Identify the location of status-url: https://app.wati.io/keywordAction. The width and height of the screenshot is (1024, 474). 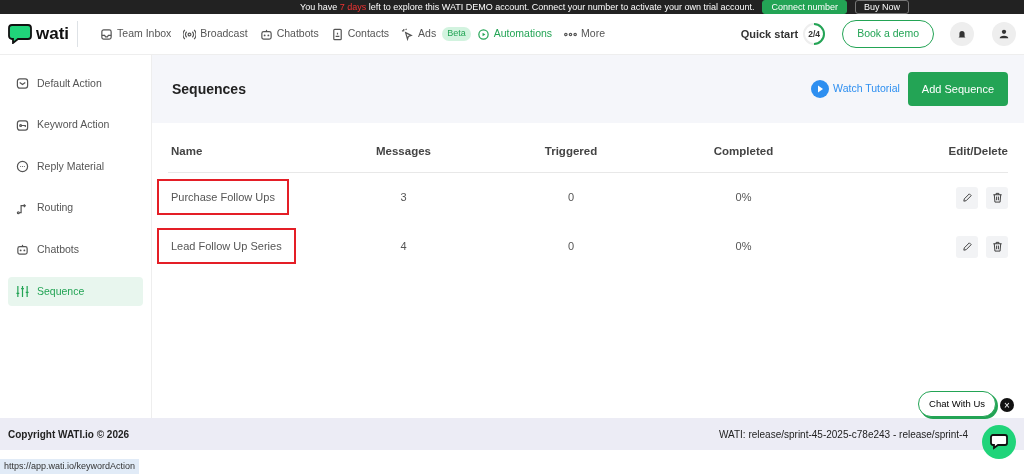
(70, 466).